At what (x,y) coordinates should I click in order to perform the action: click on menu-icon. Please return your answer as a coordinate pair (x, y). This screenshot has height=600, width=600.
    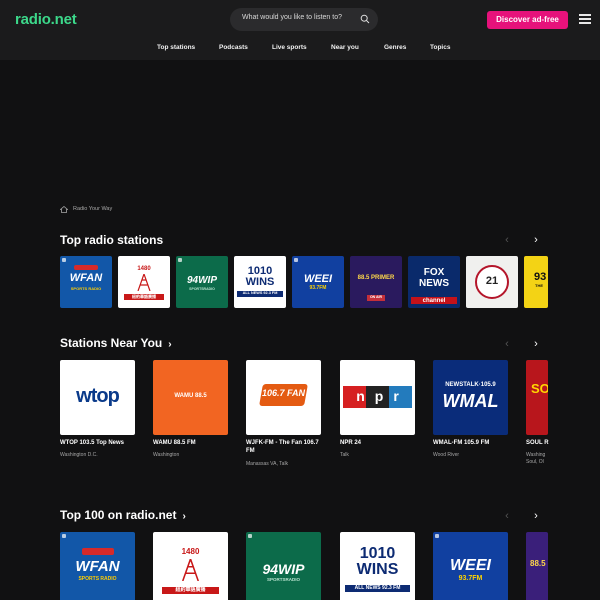
    Looking at the image, I should click on (585, 19).